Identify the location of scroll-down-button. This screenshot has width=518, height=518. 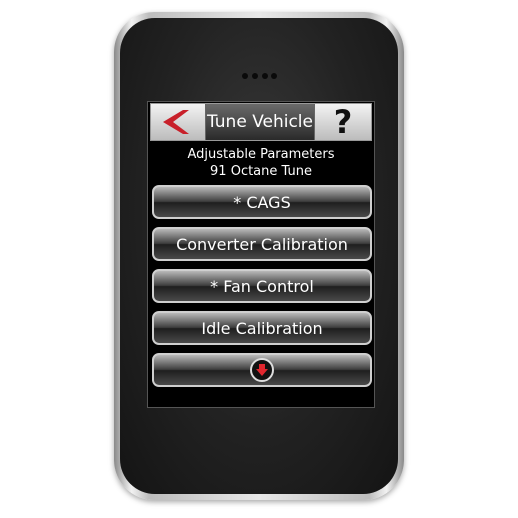
(262, 370).